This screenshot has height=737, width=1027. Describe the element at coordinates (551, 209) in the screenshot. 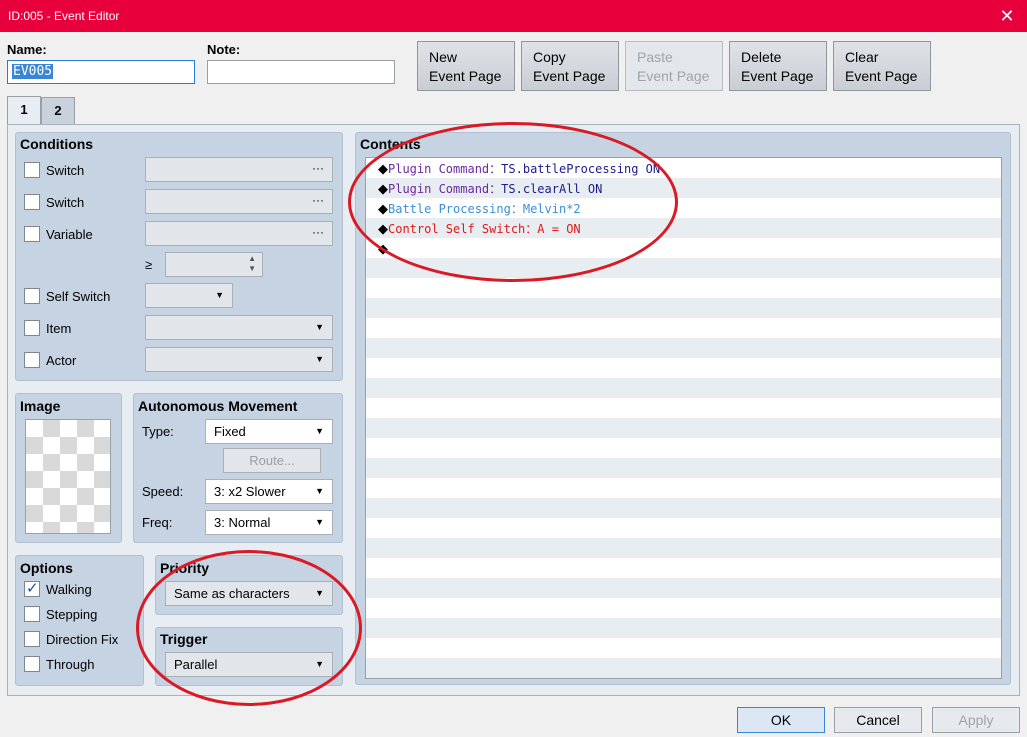

I see `command-args: Melvin*2` at that location.